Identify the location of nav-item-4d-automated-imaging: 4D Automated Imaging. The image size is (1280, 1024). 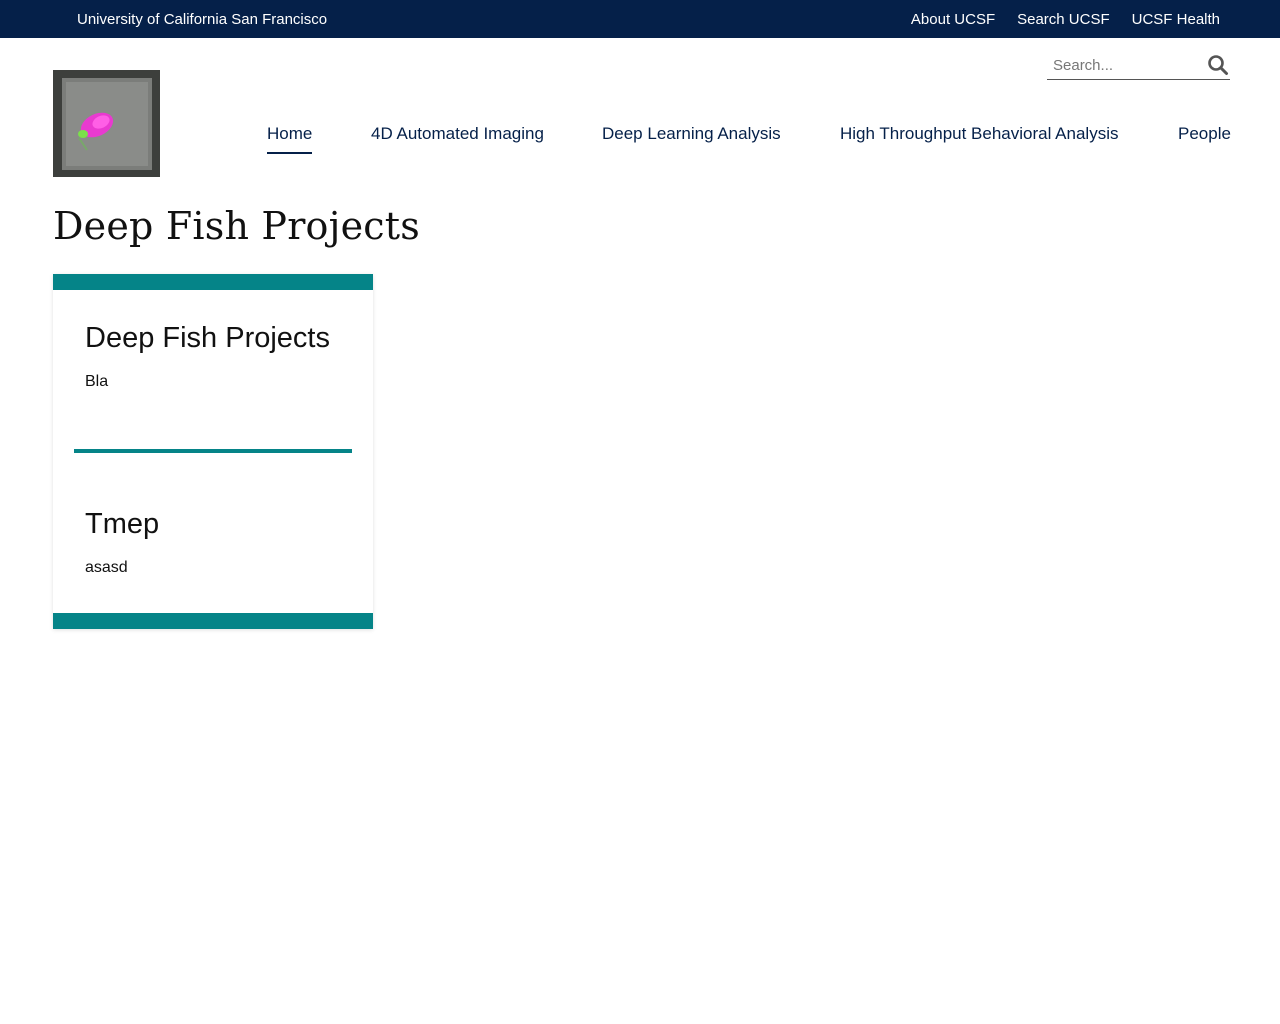
(457, 138).